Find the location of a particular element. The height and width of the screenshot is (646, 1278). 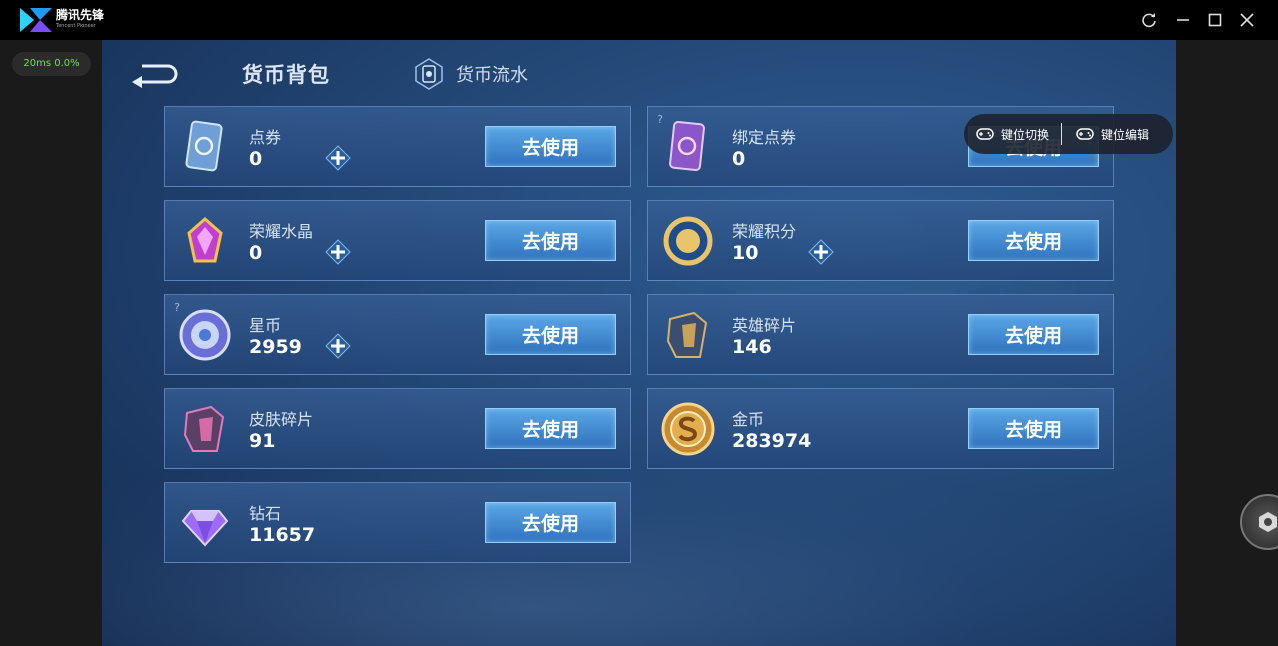

maximize-icon is located at coordinates (1215, 20).